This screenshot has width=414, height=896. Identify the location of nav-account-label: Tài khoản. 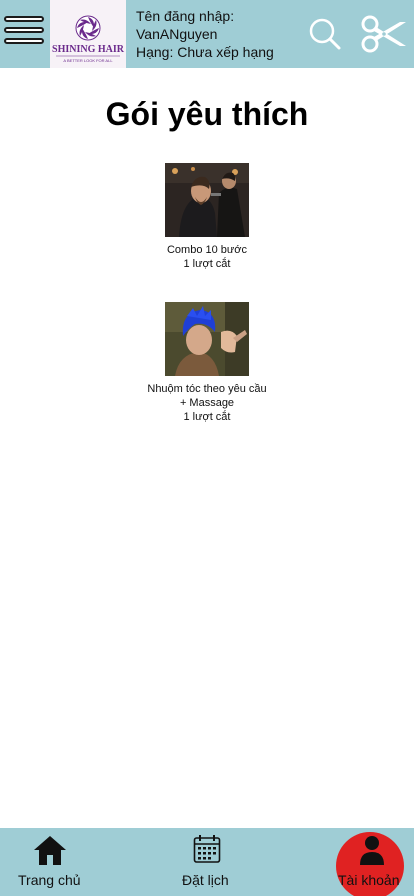
(369, 880).